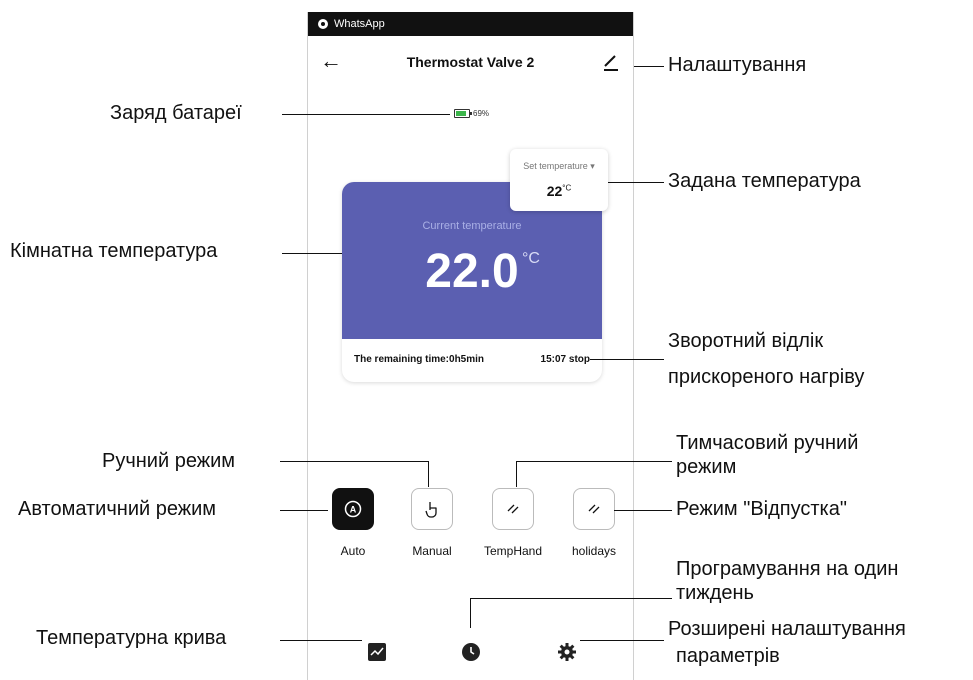  Describe the element at coordinates (767, 443) in the screenshot. I see `annotation-temphand-line1: Тимчасовий ручний` at that location.